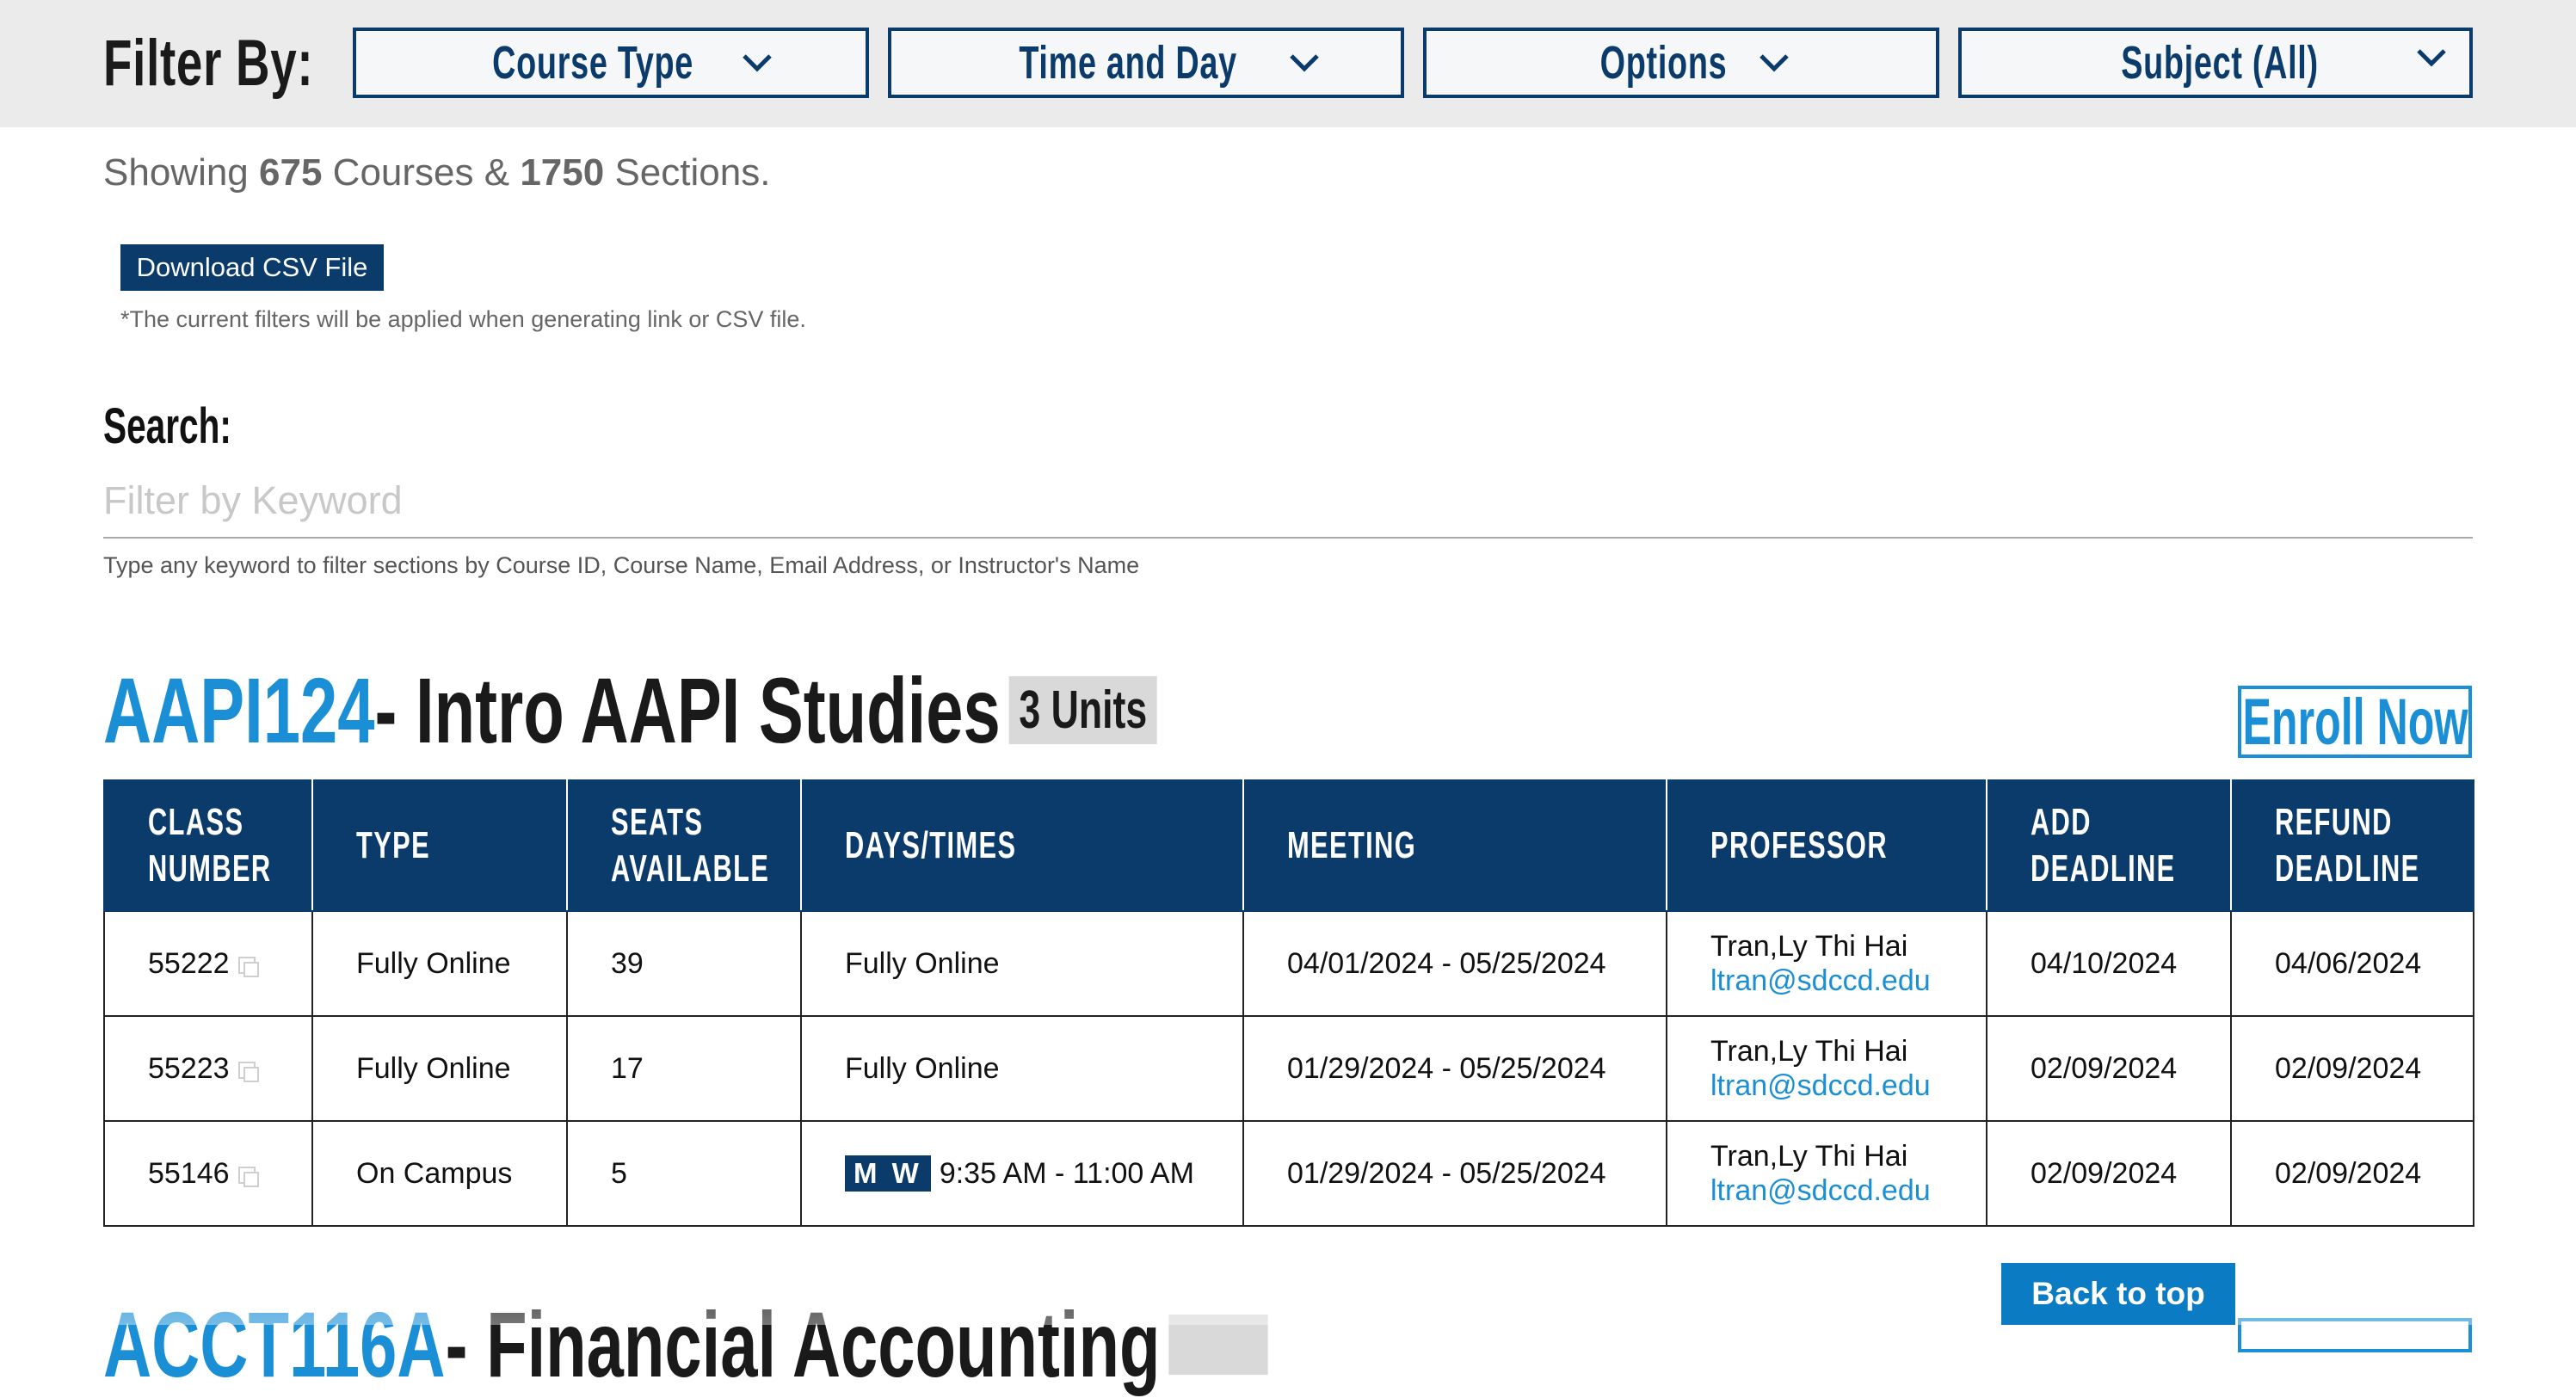 The height and width of the screenshot is (1398, 2576). Describe the element at coordinates (1082, 709) in the screenshot. I see `units-badge: 3 Units` at that location.